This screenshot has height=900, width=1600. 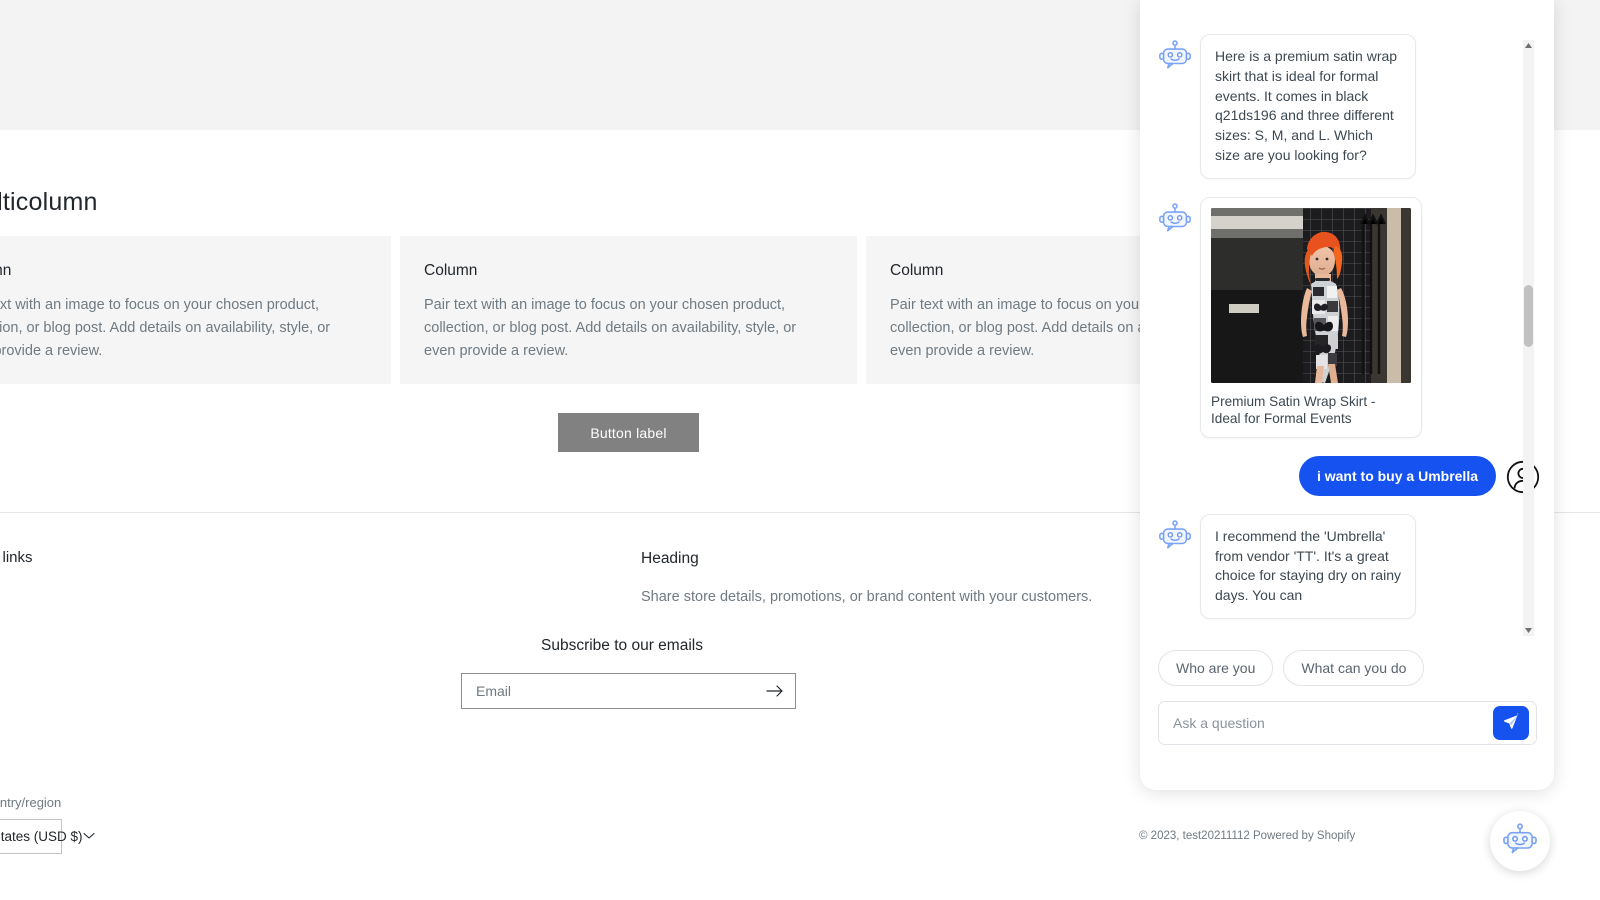 What do you see at coordinates (1528, 45) in the screenshot?
I see `chevron-up-icon` at bounding box center [1528, 45].